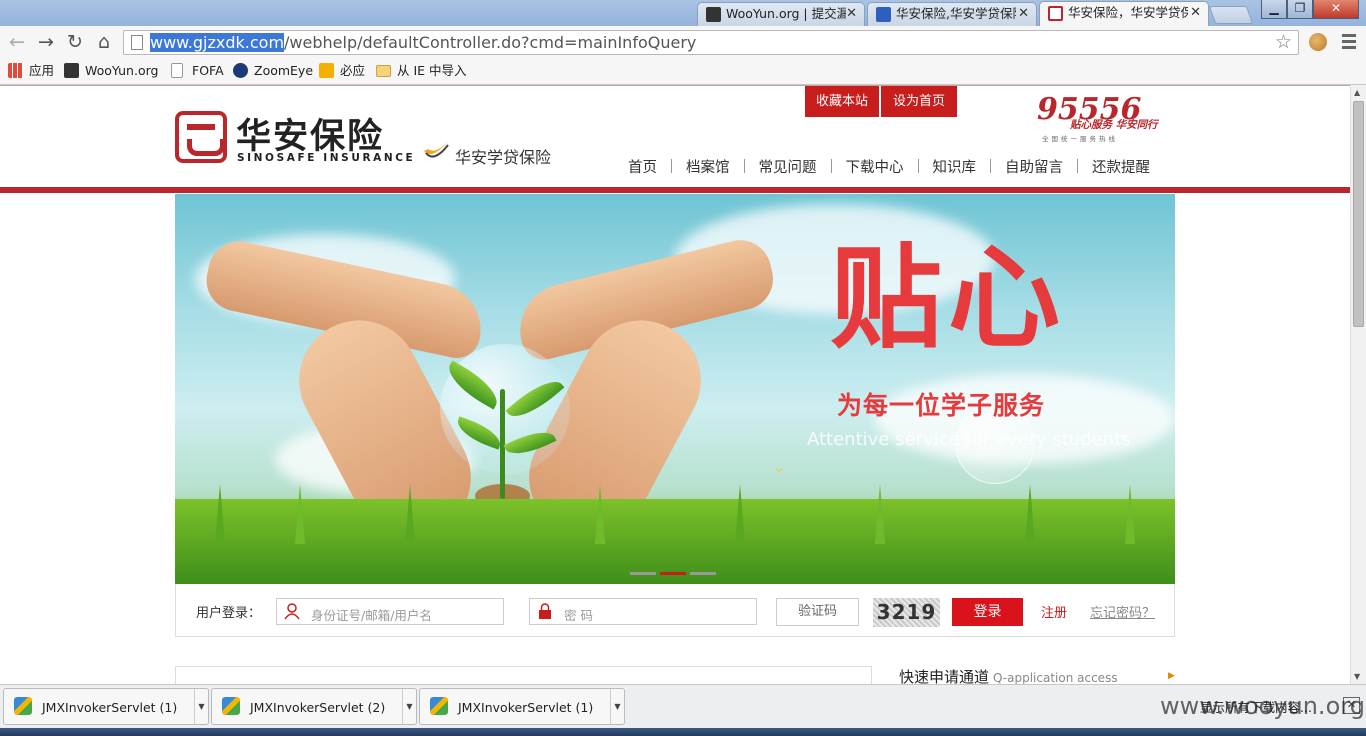 The width and height of the screenshot is (1366, 736). I want to click on minimize-button: ▁, so click(1274, 9).